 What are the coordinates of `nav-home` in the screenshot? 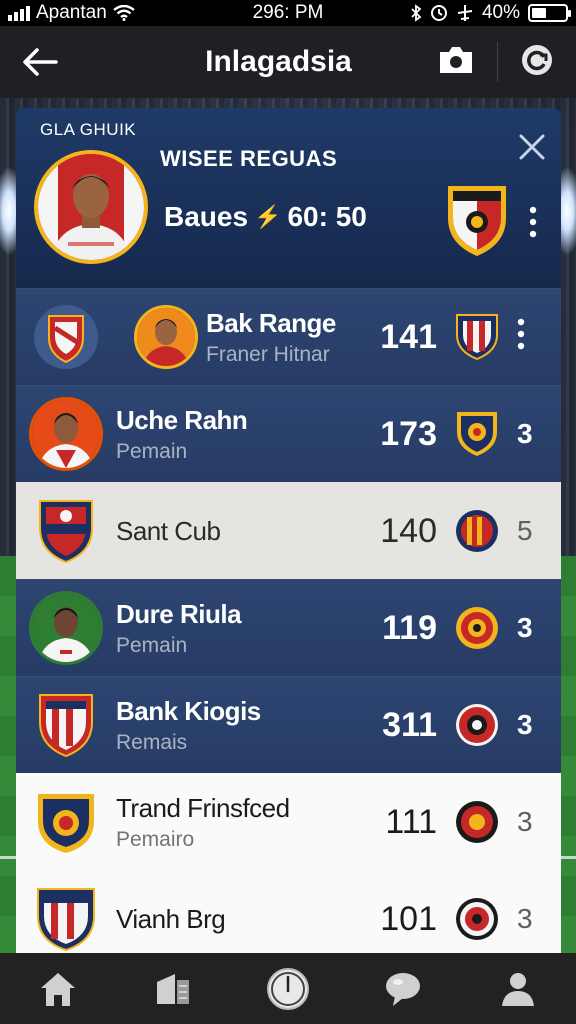 It's located at (58, 989).